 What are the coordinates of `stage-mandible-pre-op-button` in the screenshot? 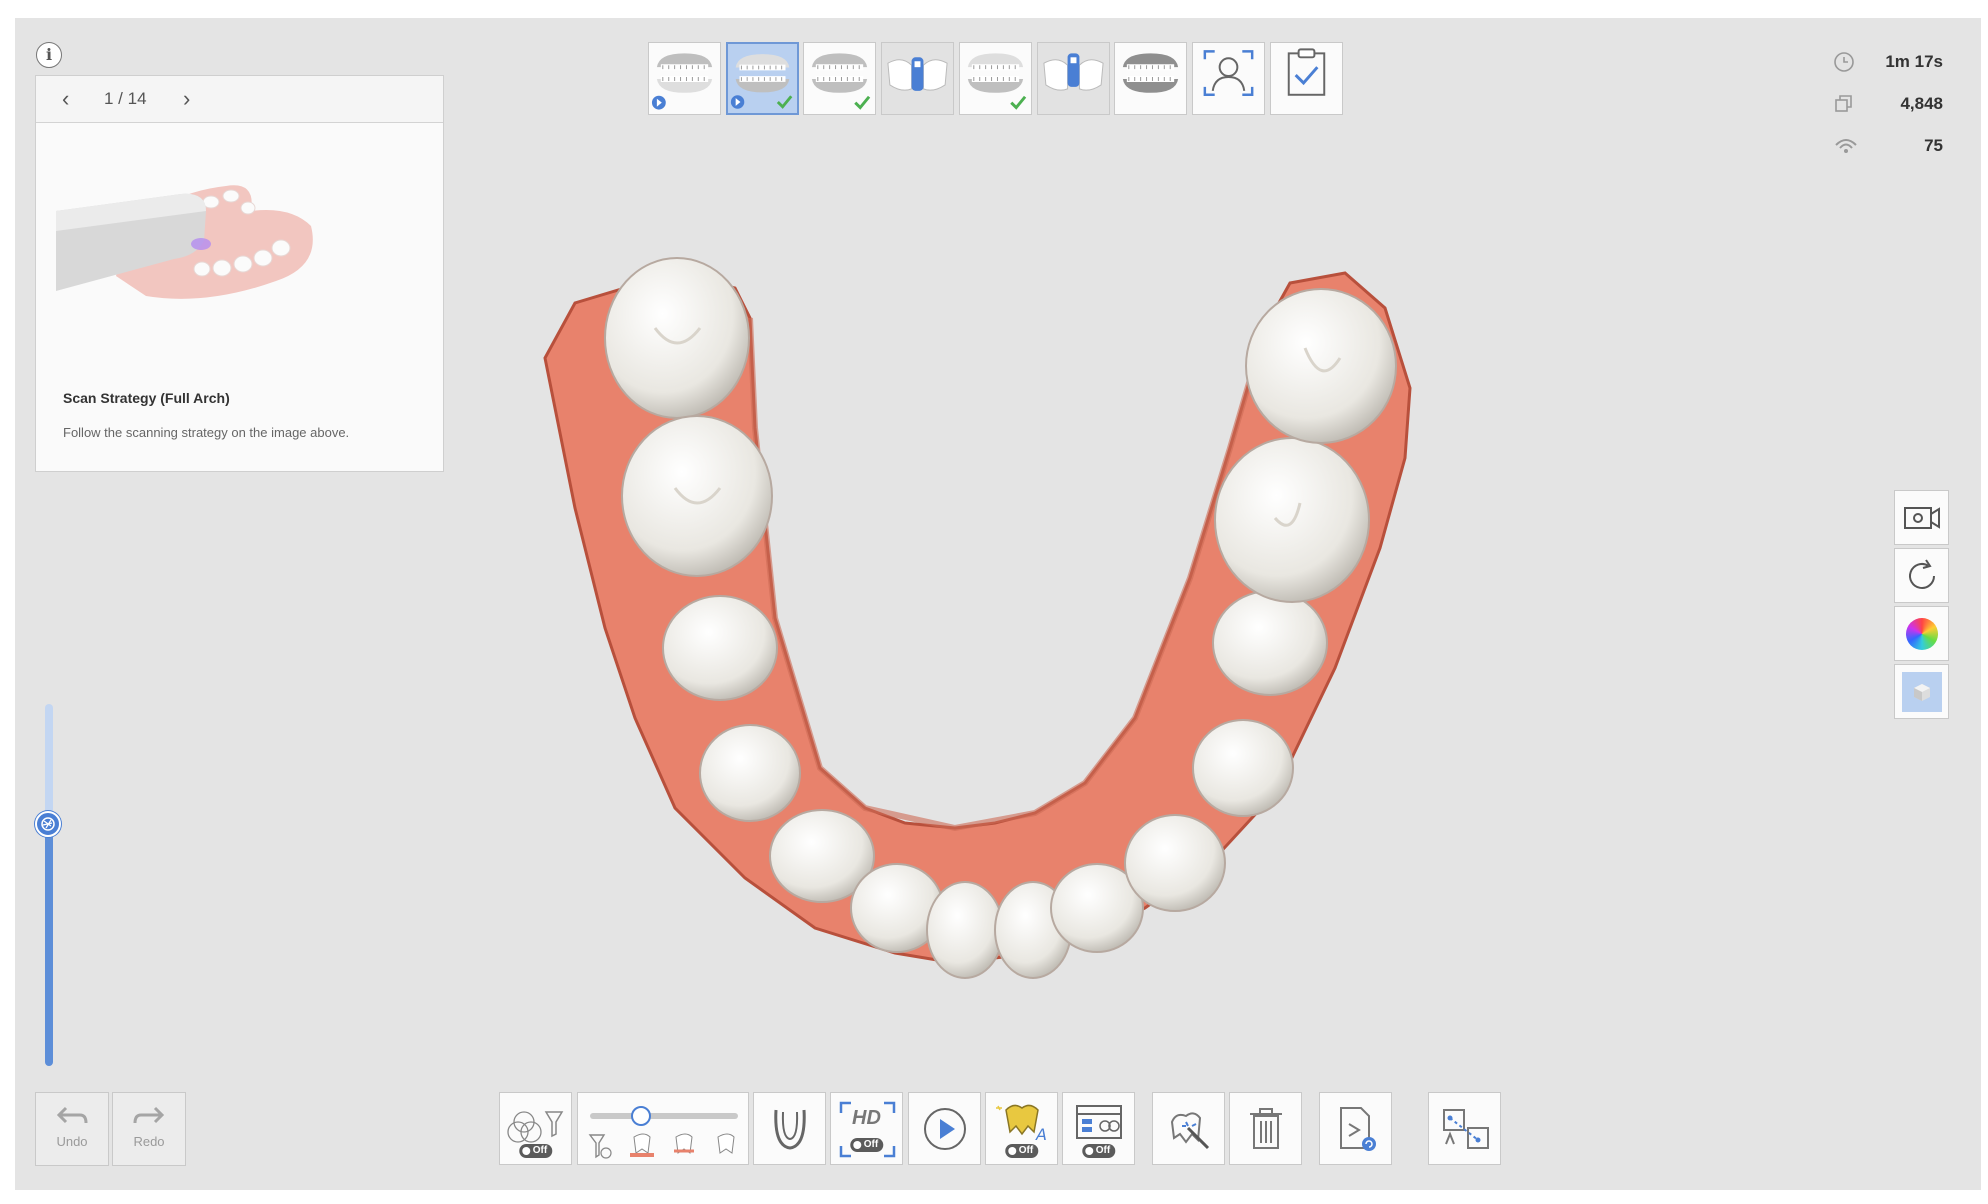 It's located at (995, 78).